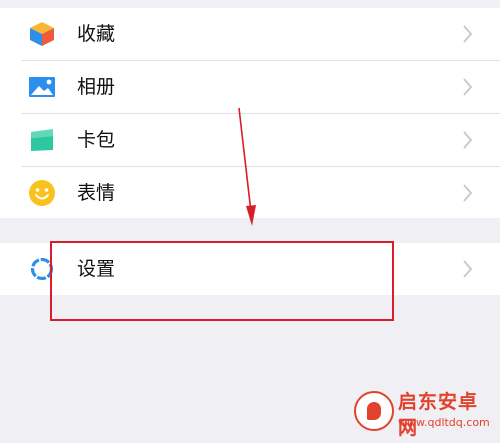 This screenshot has height=443, width=500. Describe the element at coordinates (42, 140) in the screenshot. I see `card-icon` at that location.